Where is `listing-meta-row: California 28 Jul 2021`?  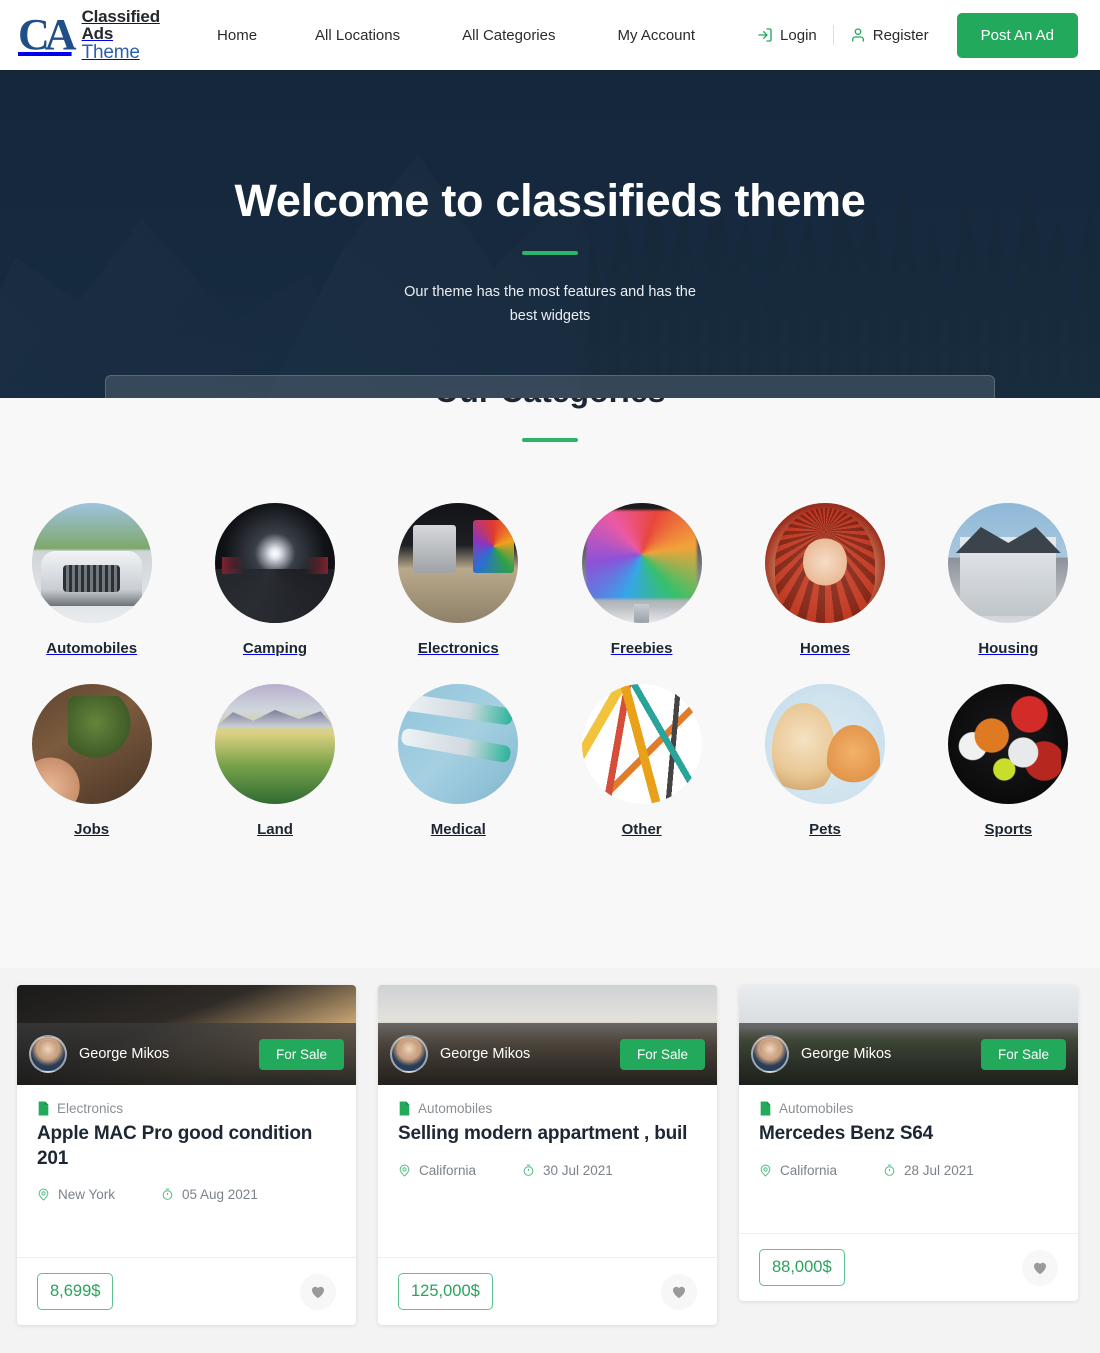
listing-meta-row: California 28 Jul 2021 is located at coordinates (908, 1170).